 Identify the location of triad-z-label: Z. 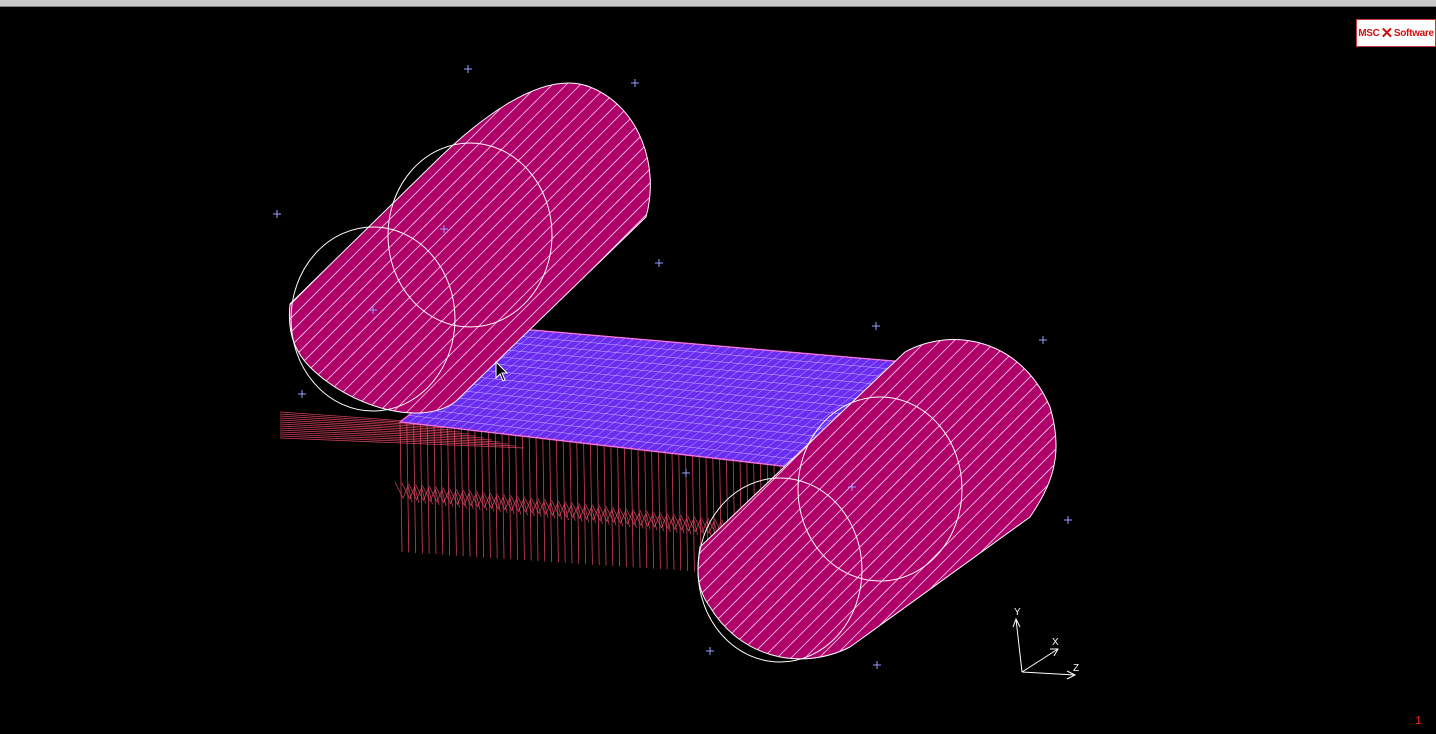
(1076, 668).